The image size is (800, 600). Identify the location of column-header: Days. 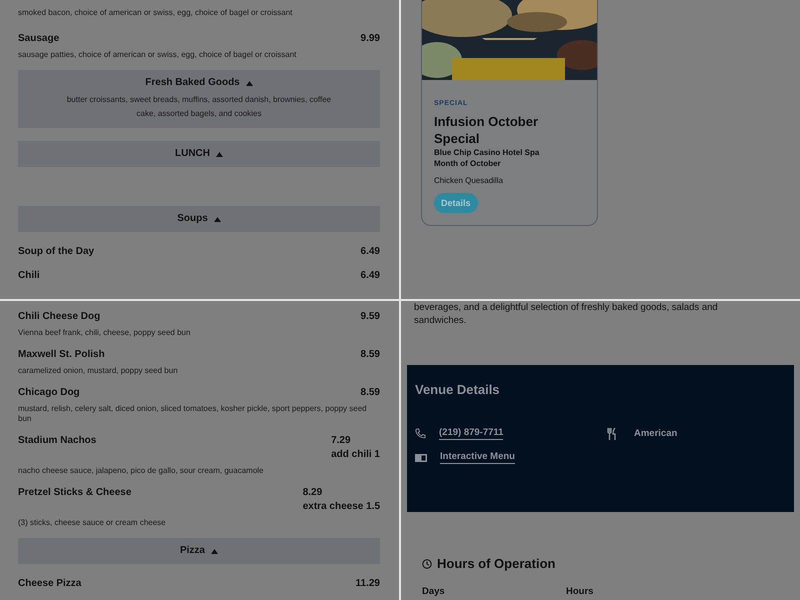
(434, 591).